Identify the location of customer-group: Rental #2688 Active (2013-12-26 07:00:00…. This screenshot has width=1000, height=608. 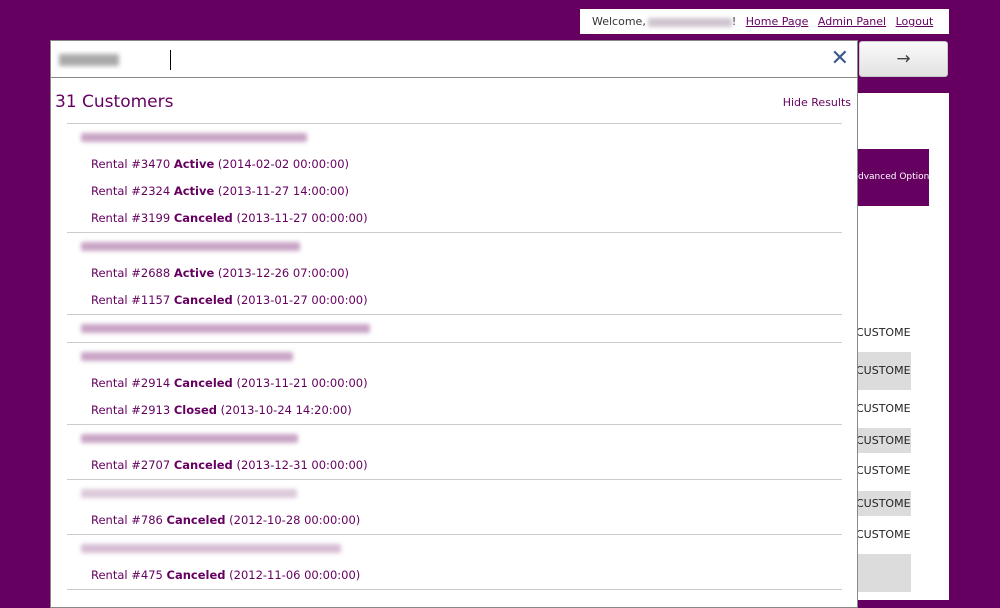
(454, 273).